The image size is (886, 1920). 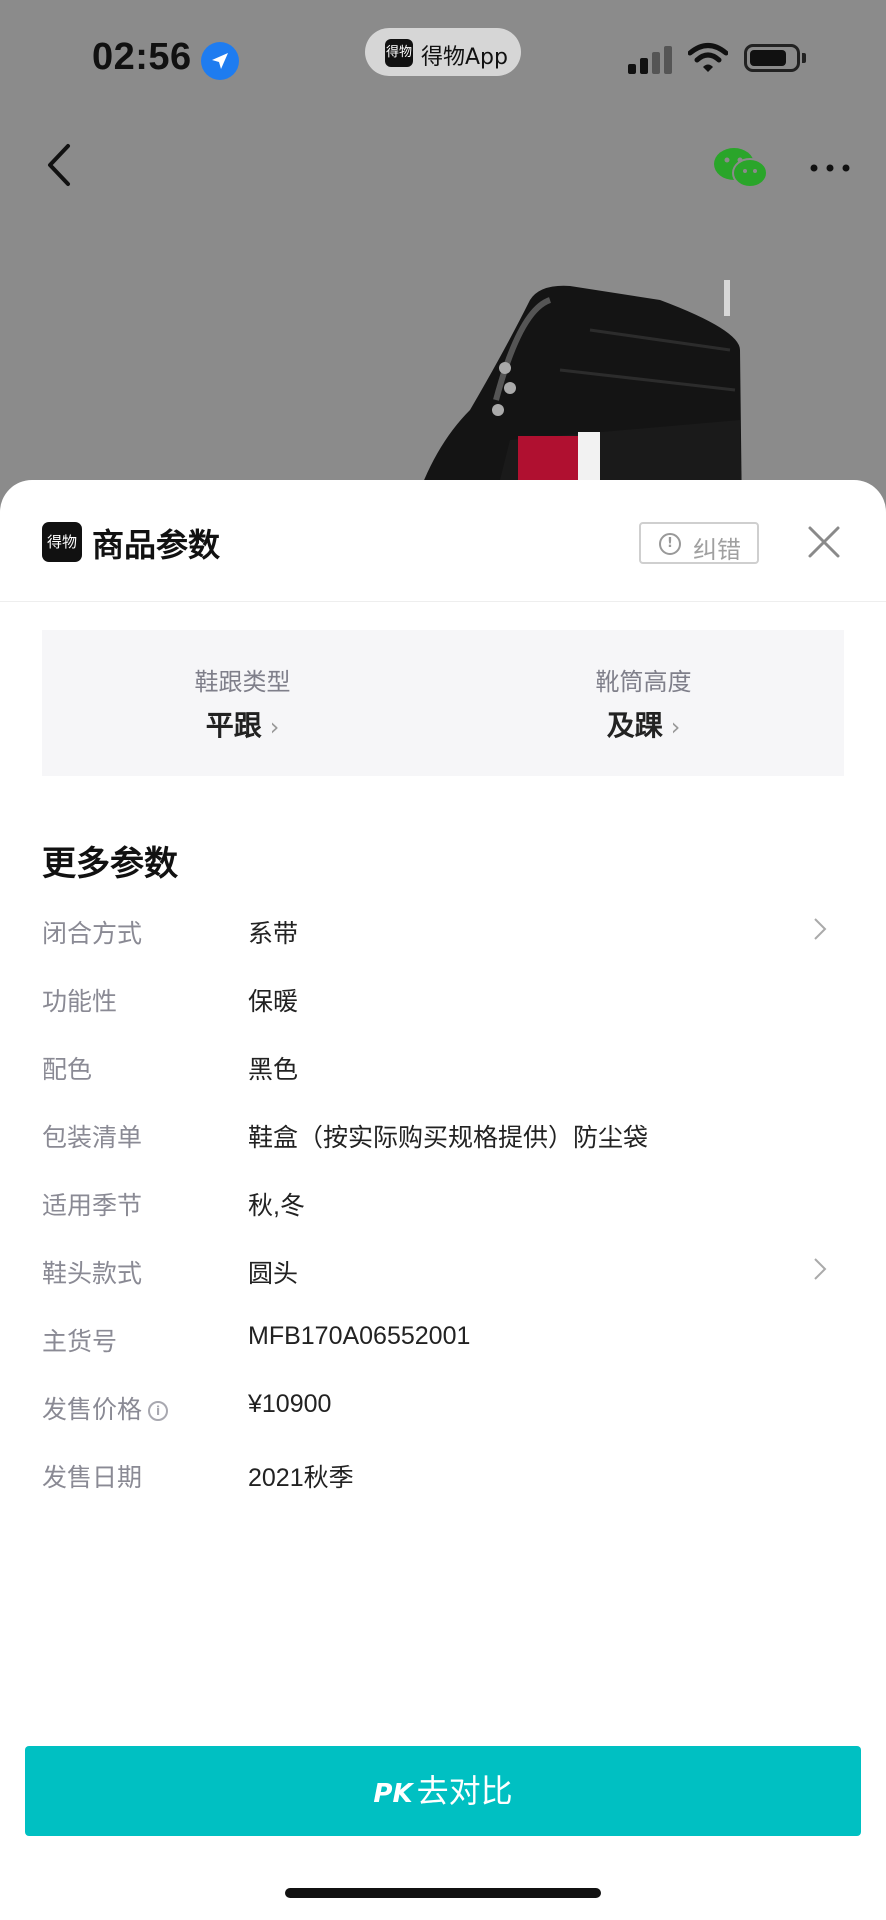 I want to click on param-value: MFB170A06552001, so click(x=359, y=1336).